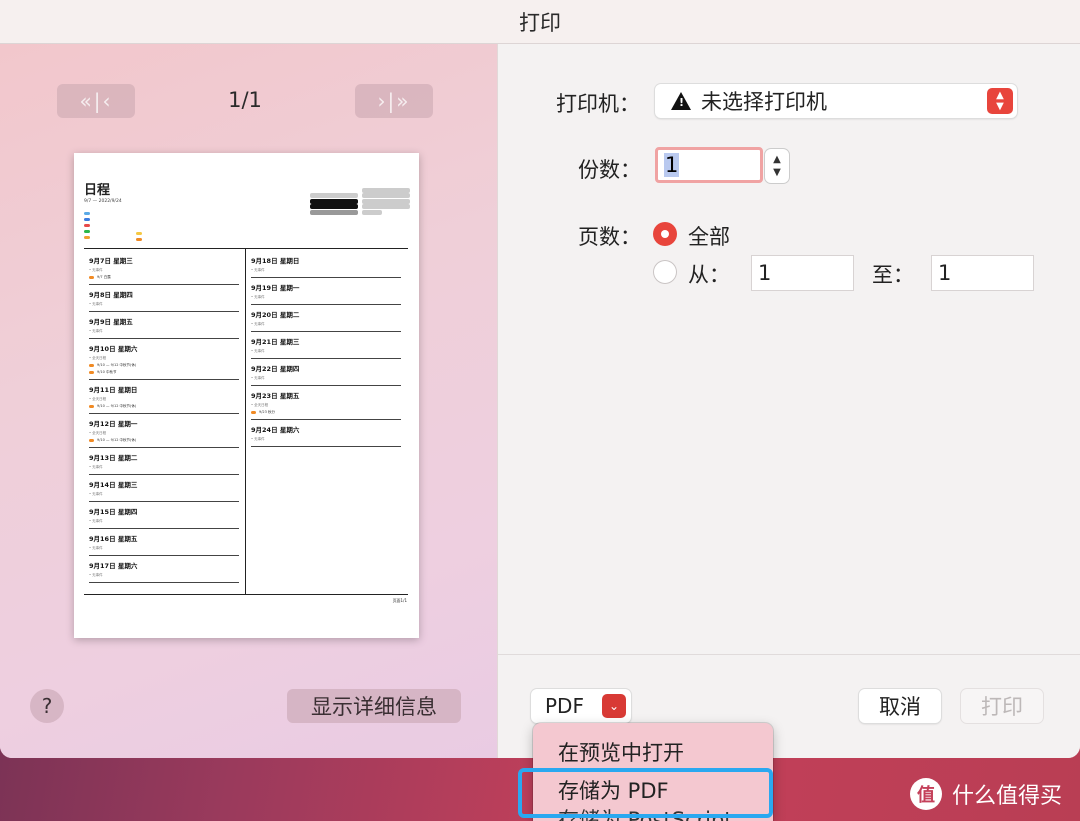  What do you see at coordinates (164, 463) in the screenshot?
I see `day-entry: 9月13日 星期二 • 无事件` at bounding box center [164, 463].